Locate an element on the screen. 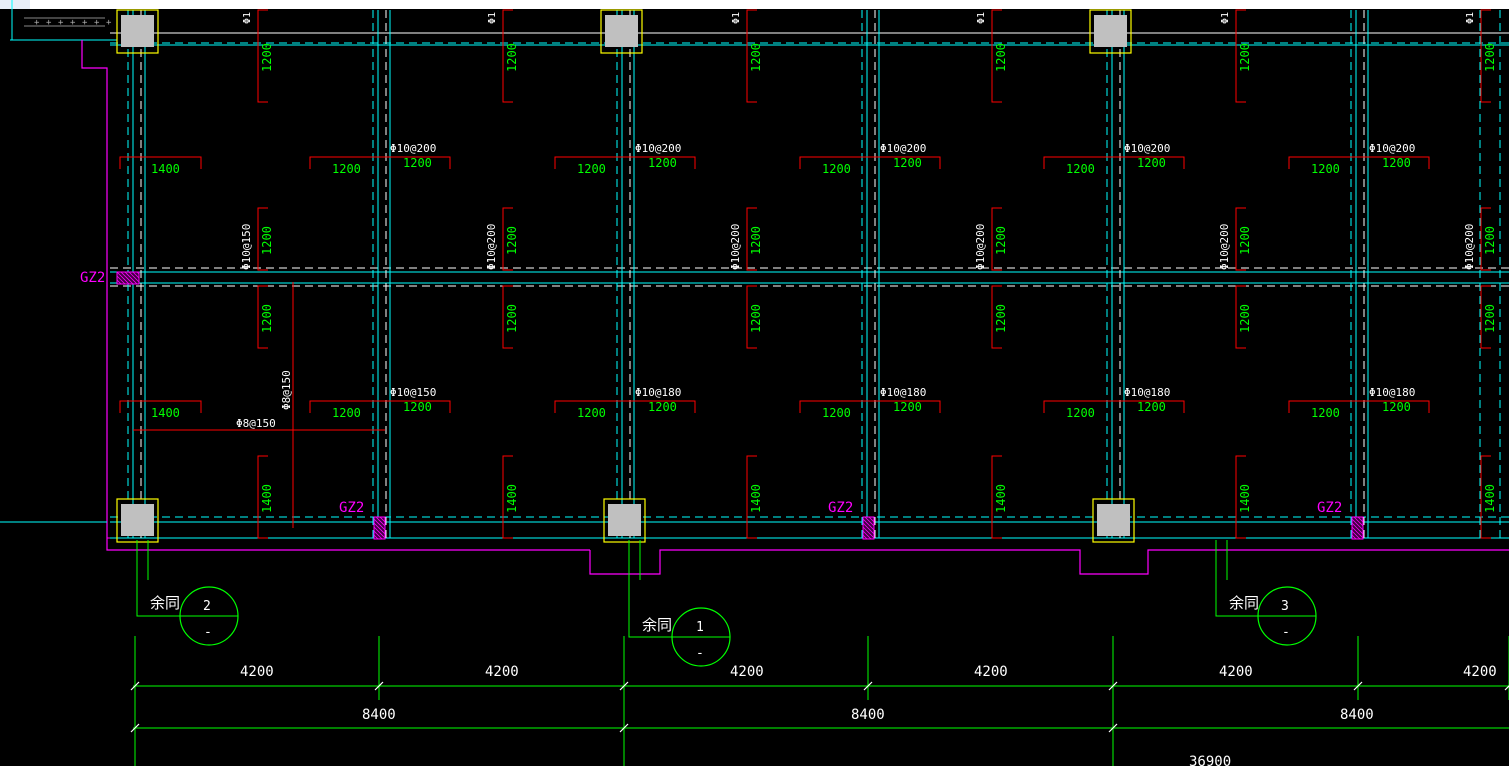  dimension-total: 36900 is located at coordinates (1210, 760).